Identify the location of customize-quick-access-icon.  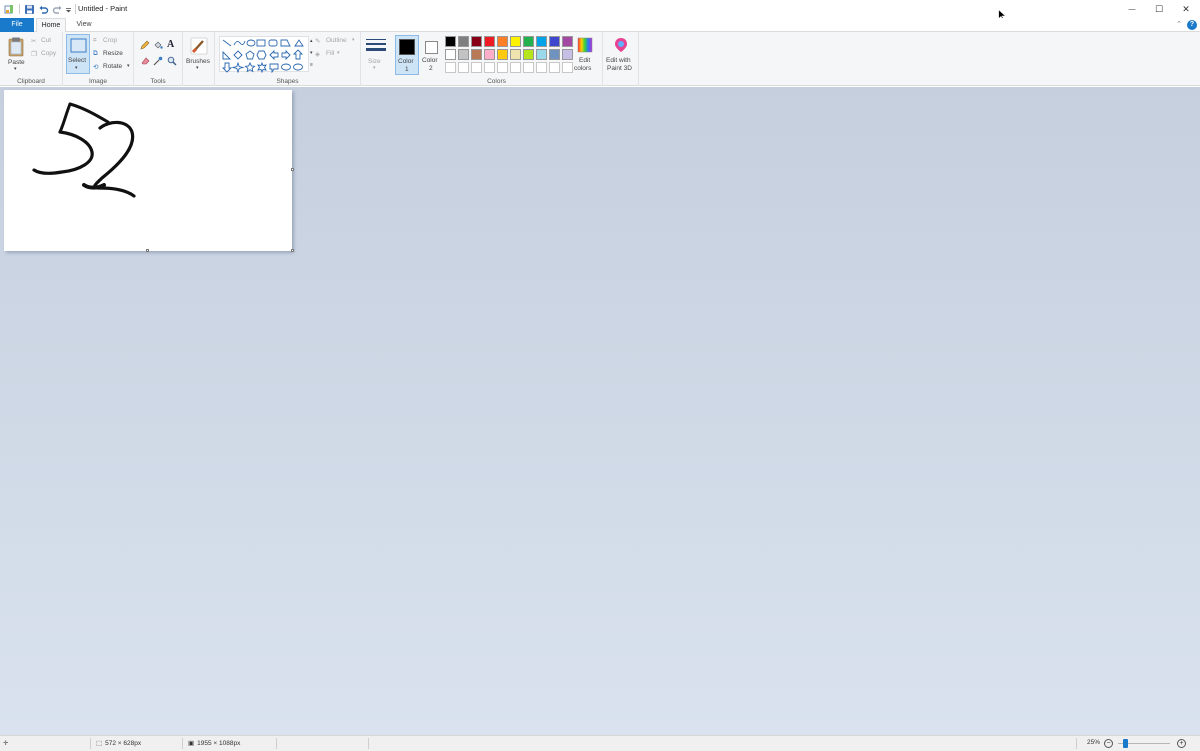
(68, 9).